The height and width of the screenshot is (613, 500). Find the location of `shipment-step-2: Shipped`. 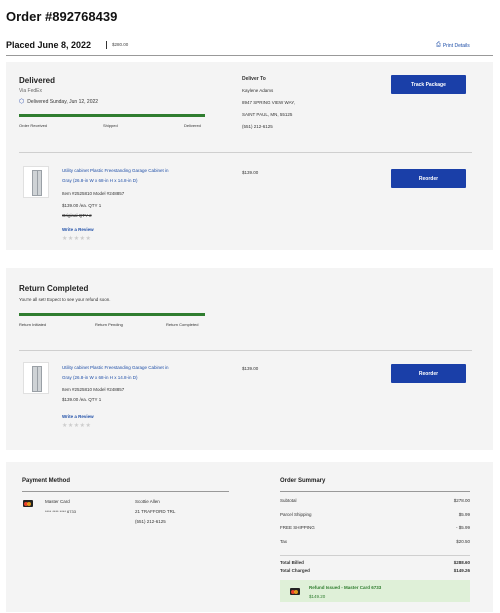

shipment-step-2: Shipped is located at coordinates (110, 125).